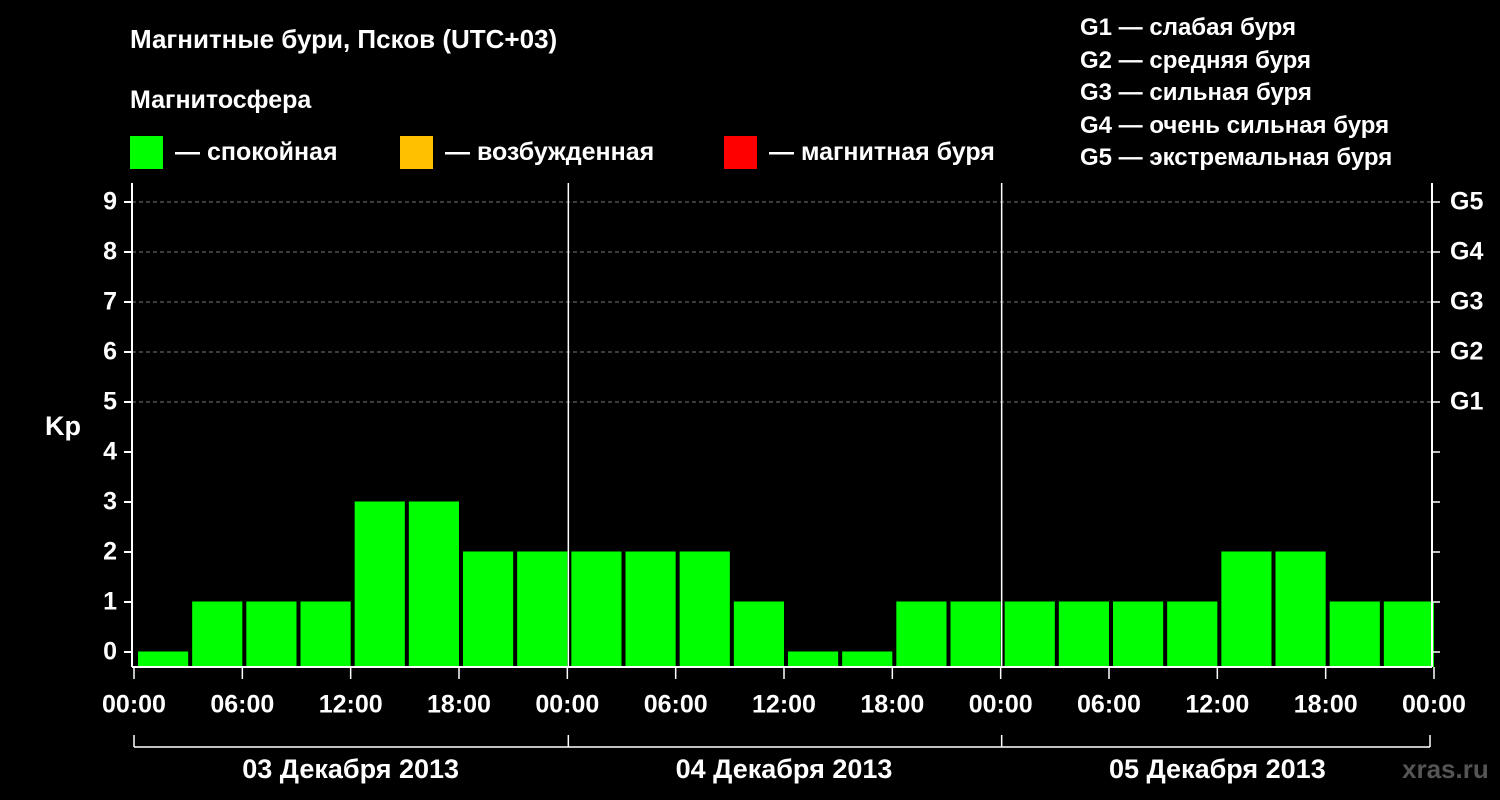  Describe the element at coordinates (892, 705) in the screenshot. I see `x-tick-label-7: 18:00` at that location.